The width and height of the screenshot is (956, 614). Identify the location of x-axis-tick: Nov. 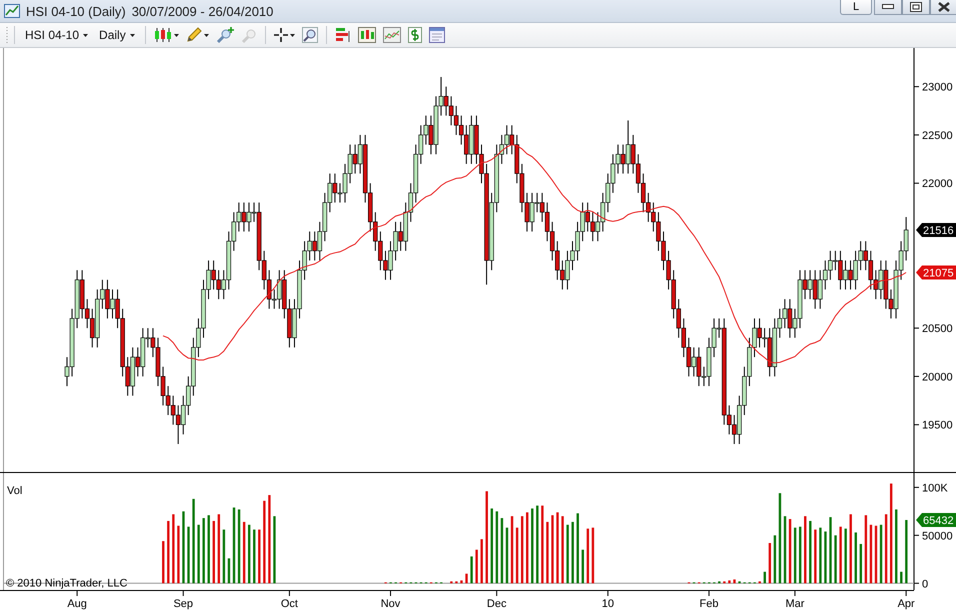
(390, 600).